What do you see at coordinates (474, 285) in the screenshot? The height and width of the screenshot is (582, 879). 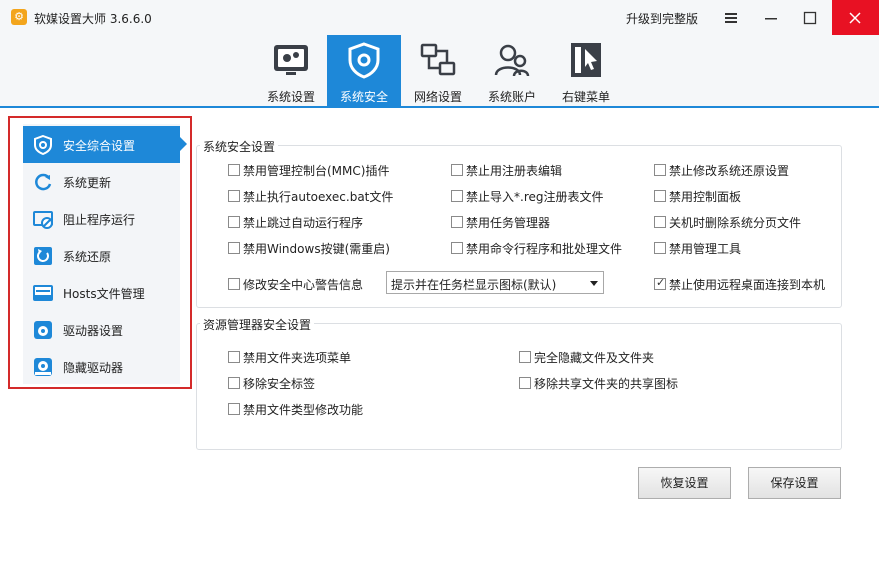 I see `select-value: 提示并在任务栏显示图标(默认)` at bounding box center [474, 285].